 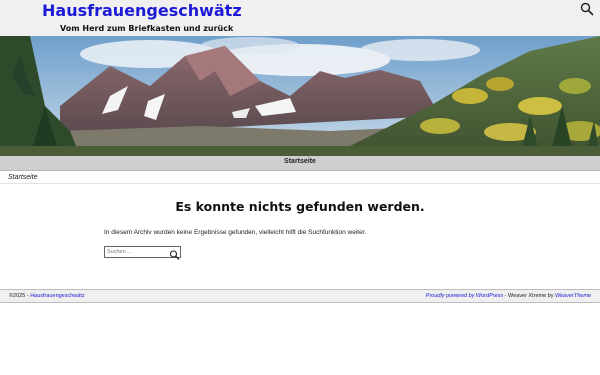 I want to click on site-tagline: Vom Herd zum Briefkasten und zurück, so click(x=147, y=28).